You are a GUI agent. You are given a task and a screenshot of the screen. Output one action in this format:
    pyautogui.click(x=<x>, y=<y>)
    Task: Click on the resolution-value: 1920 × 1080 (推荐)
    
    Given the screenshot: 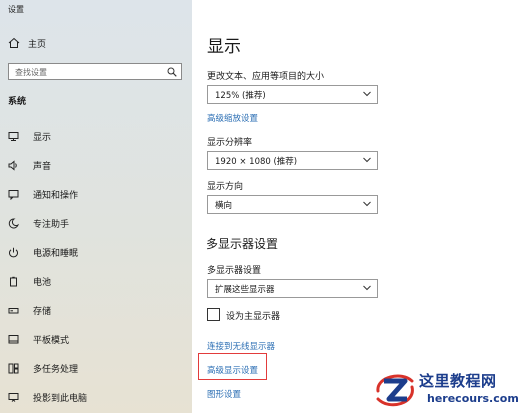 What is the action you would take?
    pyautogui.click(x=256, y=161)
    